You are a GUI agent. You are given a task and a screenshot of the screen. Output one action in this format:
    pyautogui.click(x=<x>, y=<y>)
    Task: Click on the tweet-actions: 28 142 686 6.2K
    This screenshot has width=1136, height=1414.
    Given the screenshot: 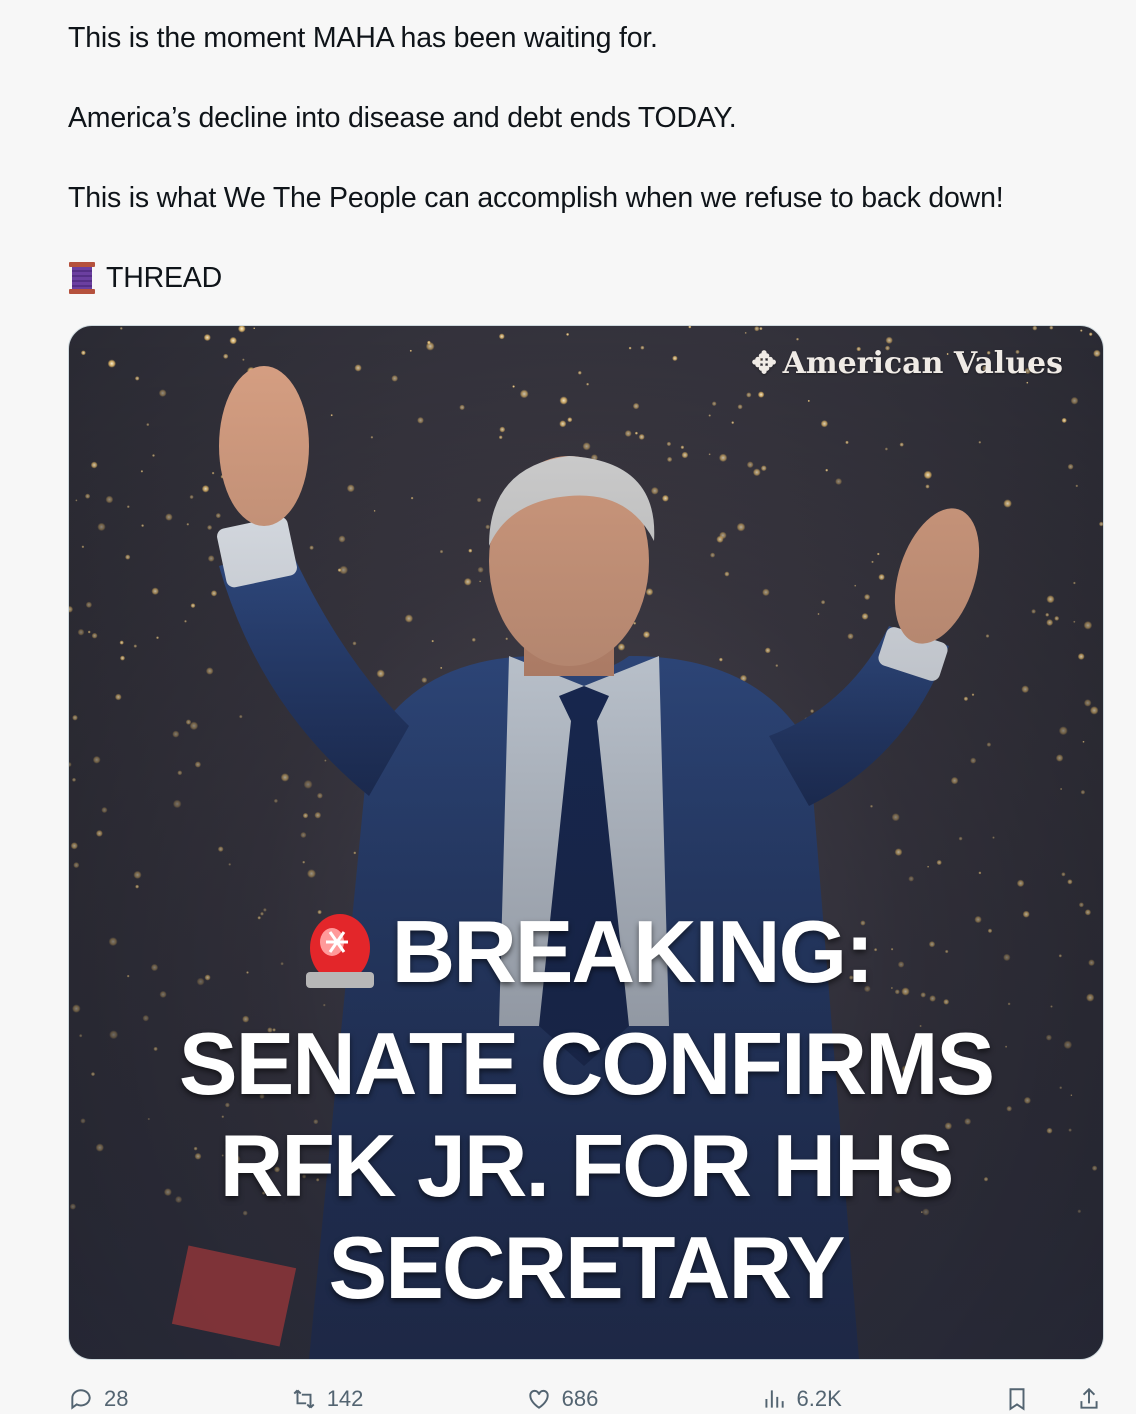 What is the action you would take?
    pyautogui.click(x=585, y=1399)
    